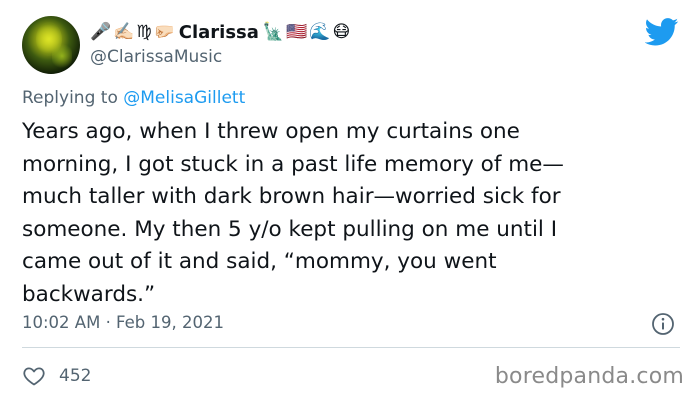 This screenshot has height=402, width=700. I want to click on fist-emoji: 🤛🏻, so click(164, 32).